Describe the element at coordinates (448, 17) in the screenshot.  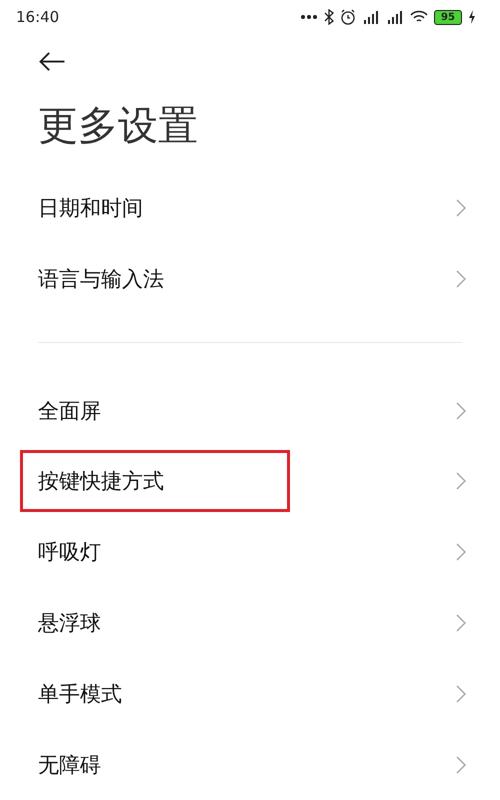
I see `battery-level: 95` at that location.